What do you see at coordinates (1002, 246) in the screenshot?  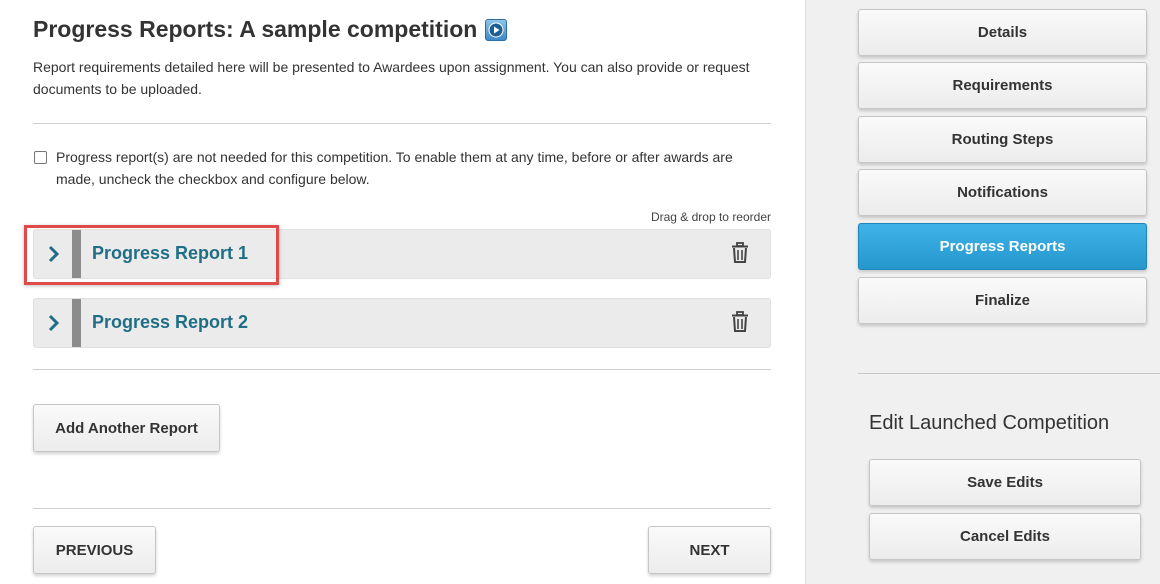 I see `sidebar-item-progress-reports: Progress Reports` at bounding box center [1002, 246].